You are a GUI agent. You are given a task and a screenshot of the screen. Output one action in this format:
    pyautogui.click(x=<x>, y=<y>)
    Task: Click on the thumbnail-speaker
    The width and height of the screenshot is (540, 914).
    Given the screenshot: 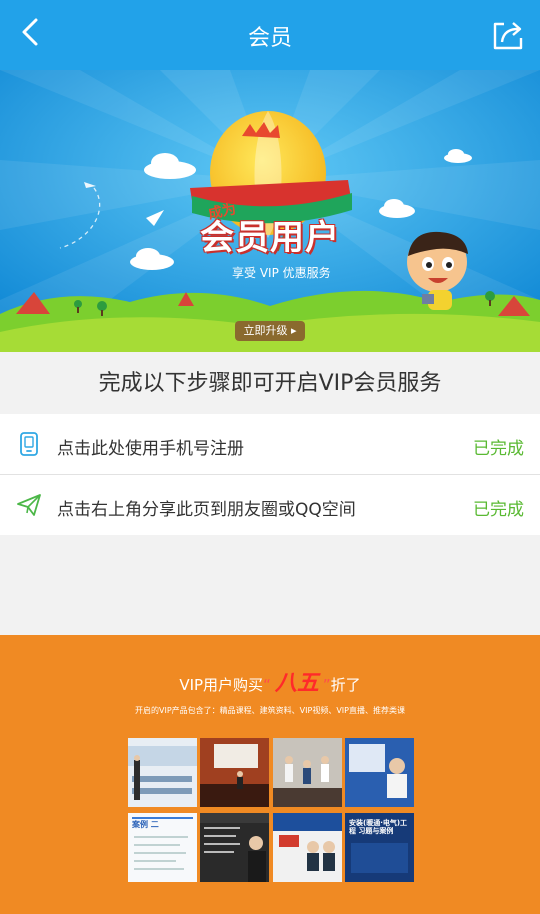 What is the action you would take?
    pyautogui.click(x=379, y=772)
    